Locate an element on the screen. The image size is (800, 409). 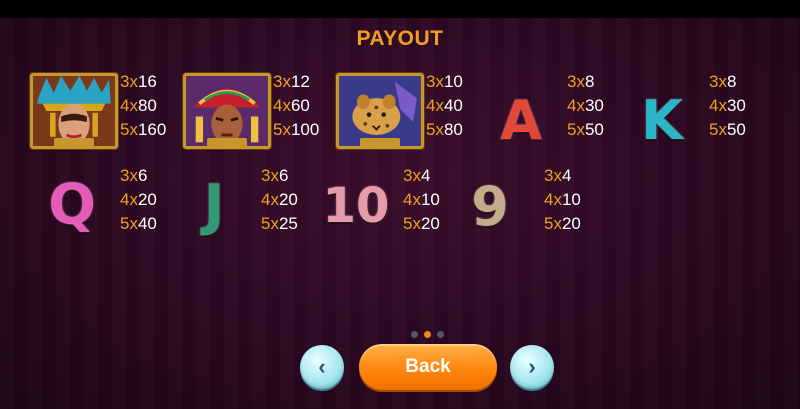
pay-line-3: 3x16 is located at coordinates (138, 81).